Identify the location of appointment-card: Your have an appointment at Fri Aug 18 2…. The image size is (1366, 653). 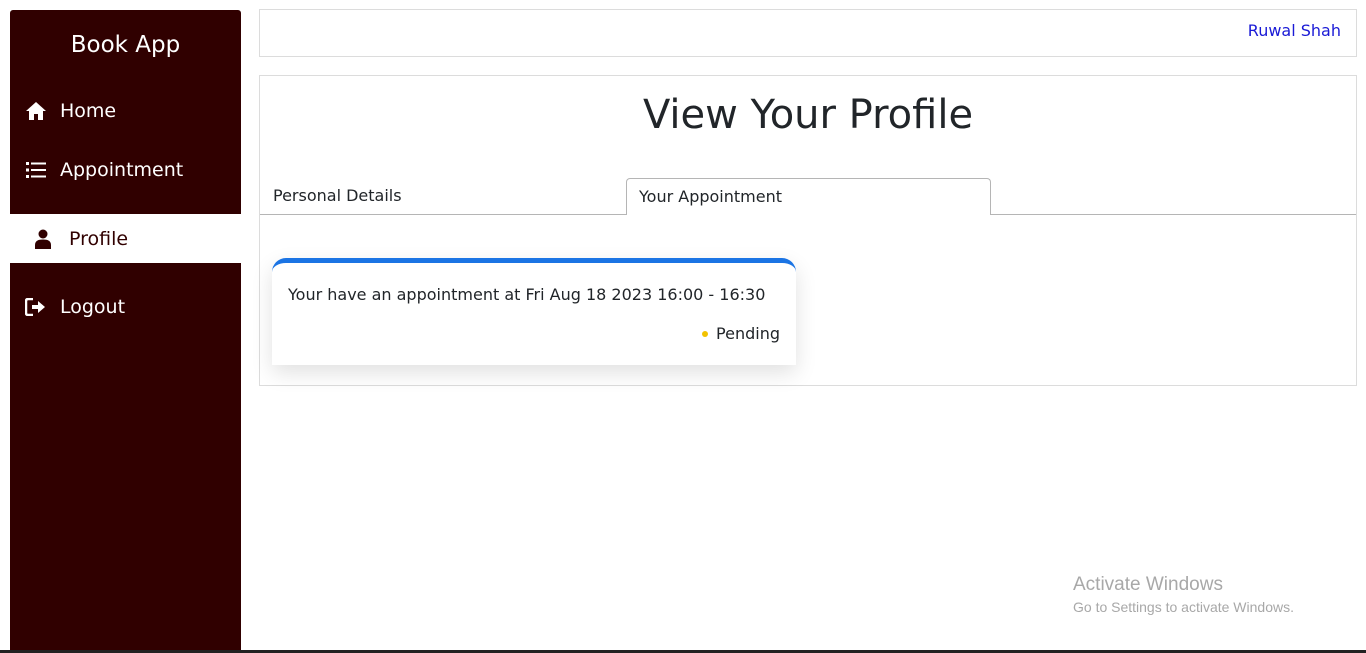
(534, 311).